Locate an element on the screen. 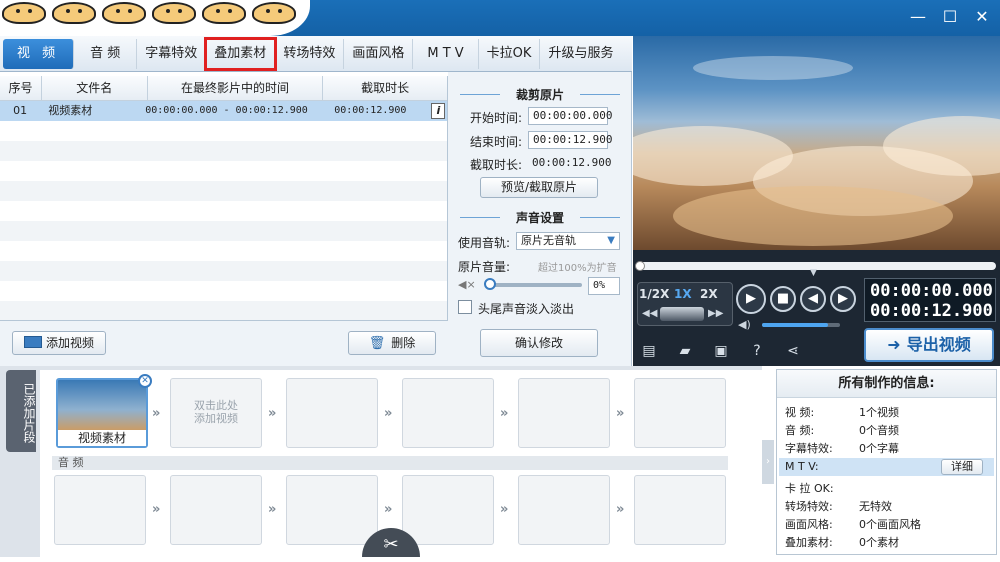 This screenshot has width=1000, height=562. step-forward-icon: ▶ is located at coordinates (843, 298).